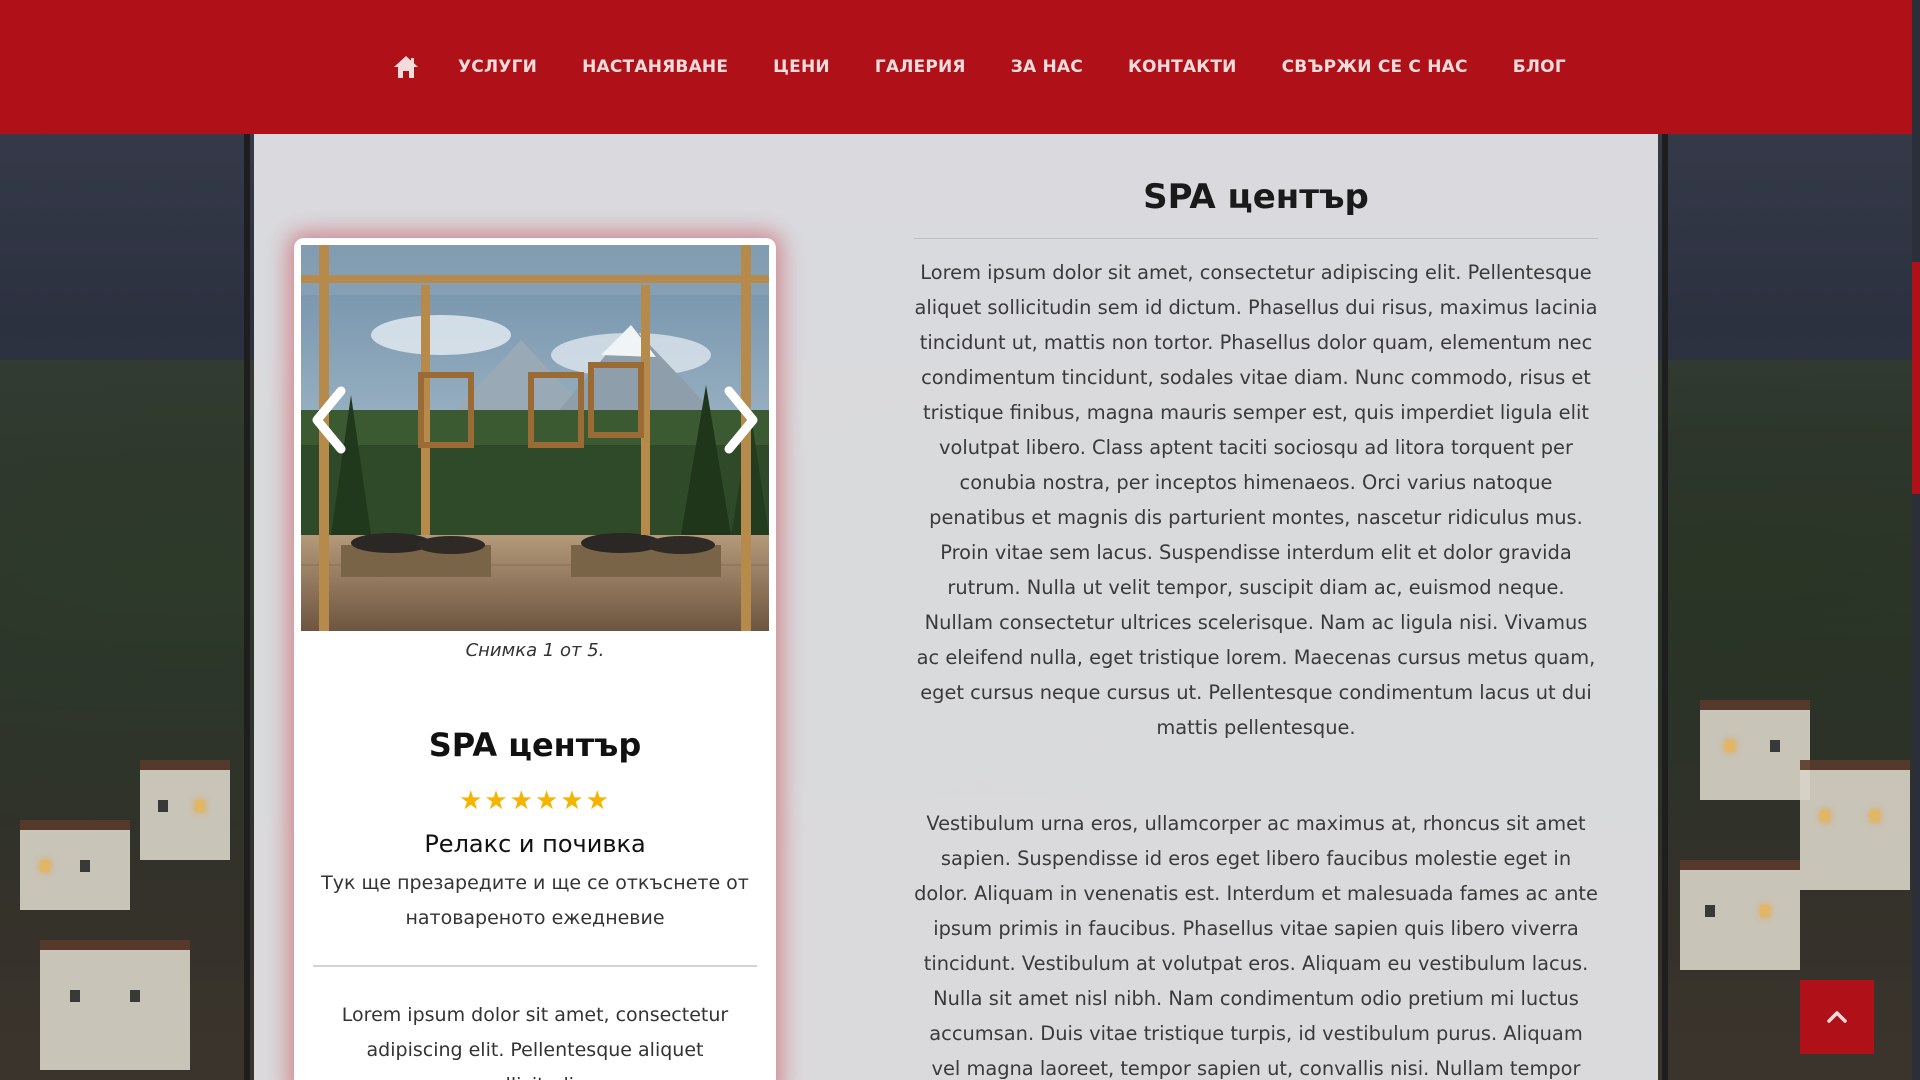 This screenshot has height=1080, width=1920. What do you see at coordinates (1182, 67) in the screenshot?
I see `nav-item-contacts: КОНТАКТИ` at bounding box center [1182, 67].